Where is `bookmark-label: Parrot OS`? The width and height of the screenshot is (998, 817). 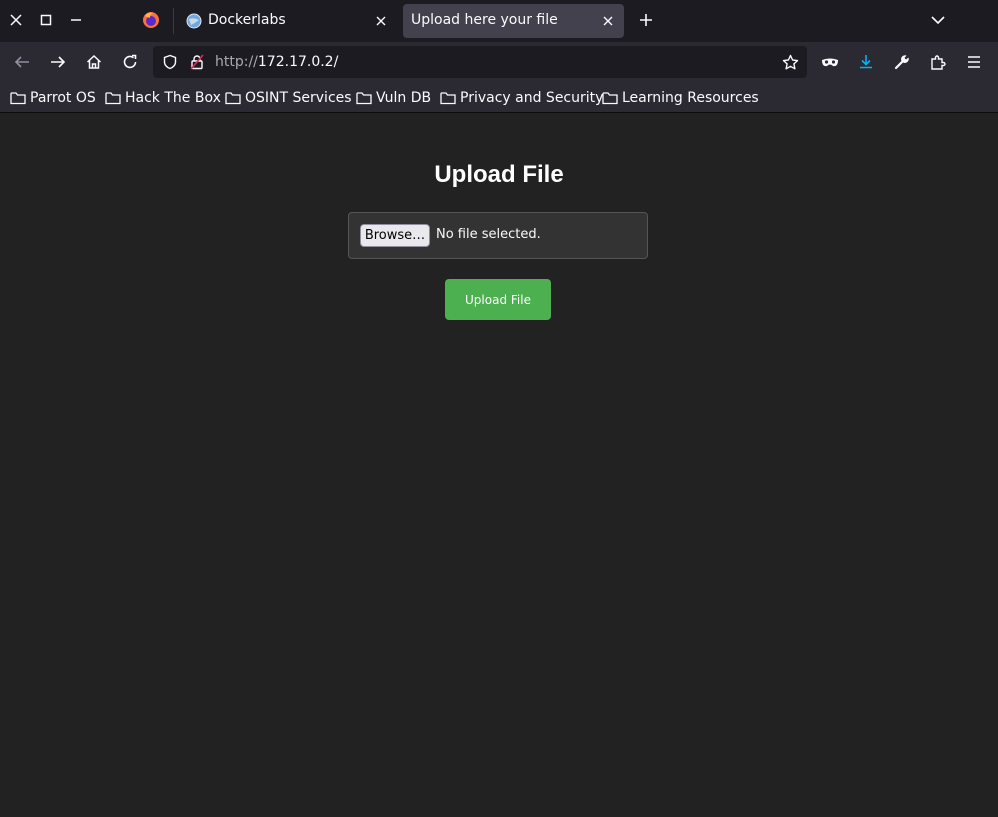
bookmark-label: Parrot OS is located at coordinates (63, 98).